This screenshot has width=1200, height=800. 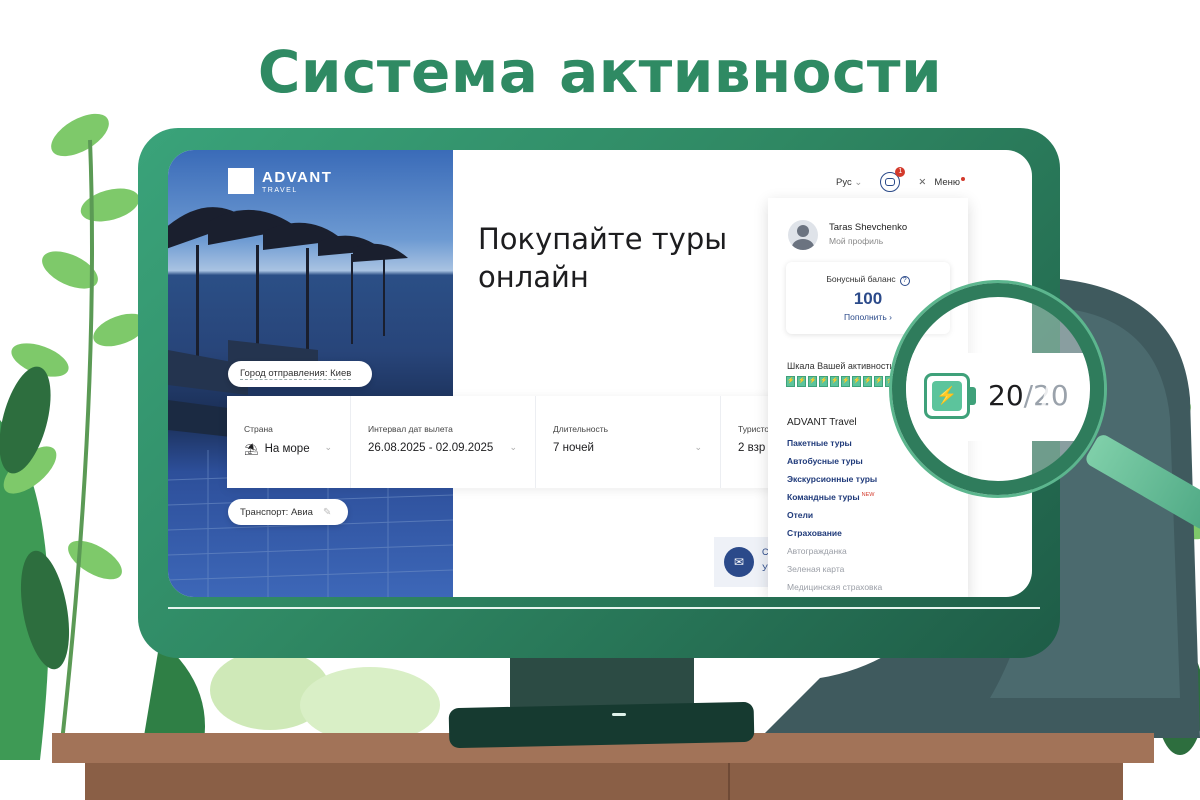 What do you see at coordinates (251, 450) in the screenshot?
I see `palm-umbrella-icon: ⛱` at bounding box center [251, 450].